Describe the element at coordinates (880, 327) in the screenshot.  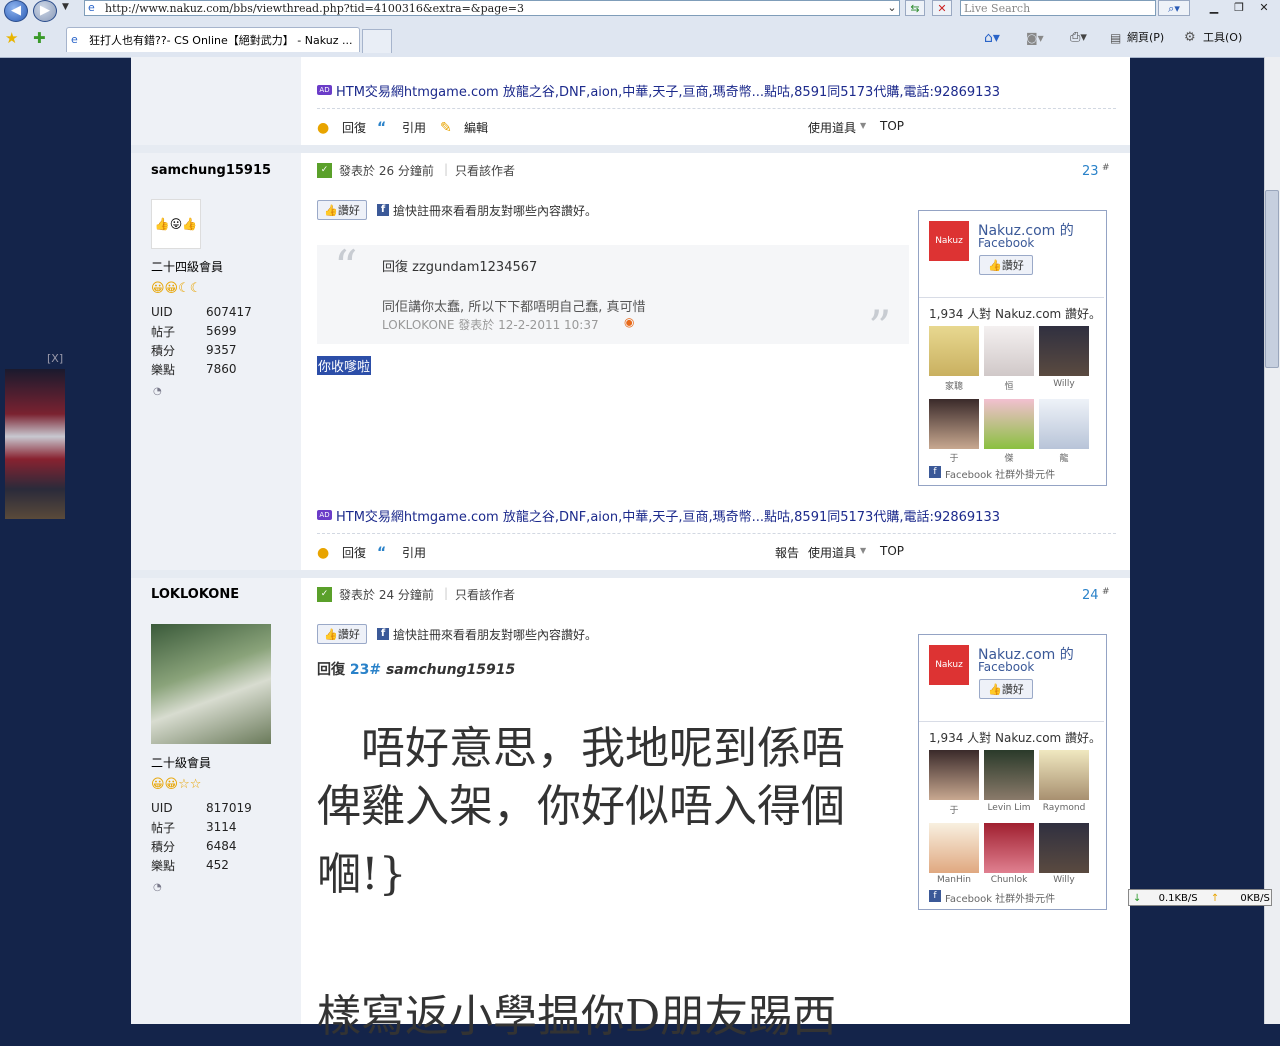
I see `close-quote-icon: ”` at that location.